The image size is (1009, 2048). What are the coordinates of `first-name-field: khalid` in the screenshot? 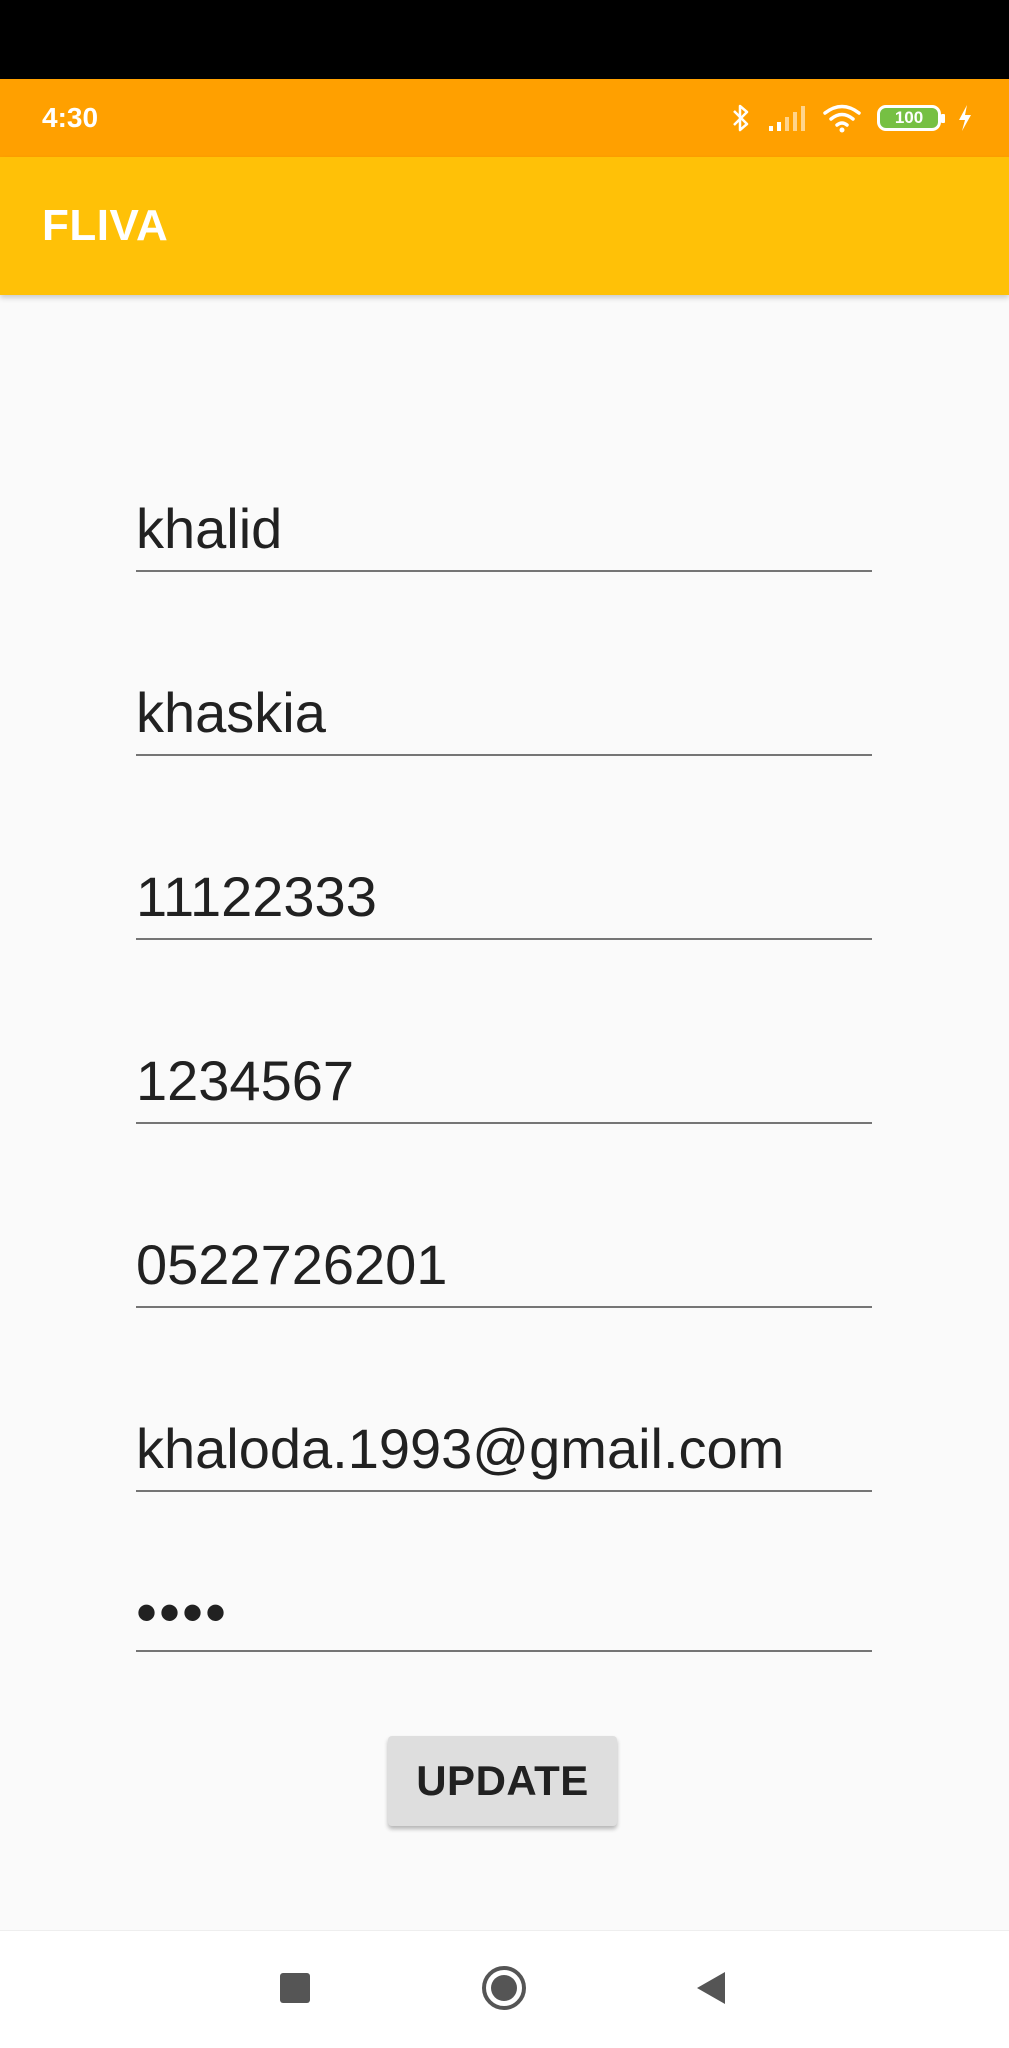 It's located at (504, 532).